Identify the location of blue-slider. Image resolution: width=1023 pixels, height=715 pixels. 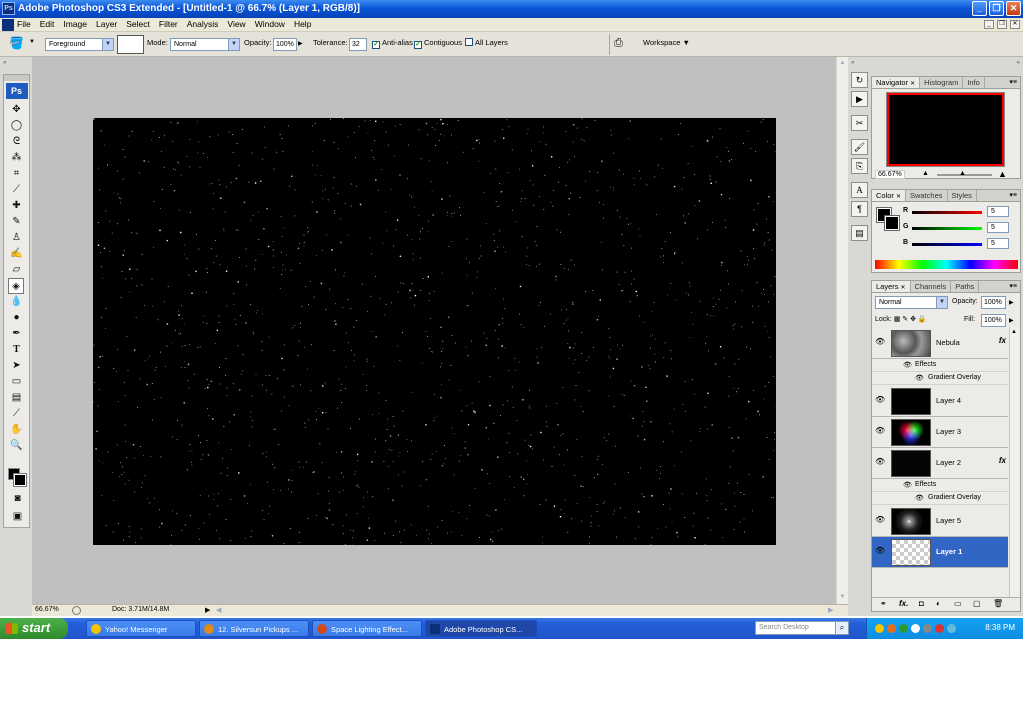
(947, 244).